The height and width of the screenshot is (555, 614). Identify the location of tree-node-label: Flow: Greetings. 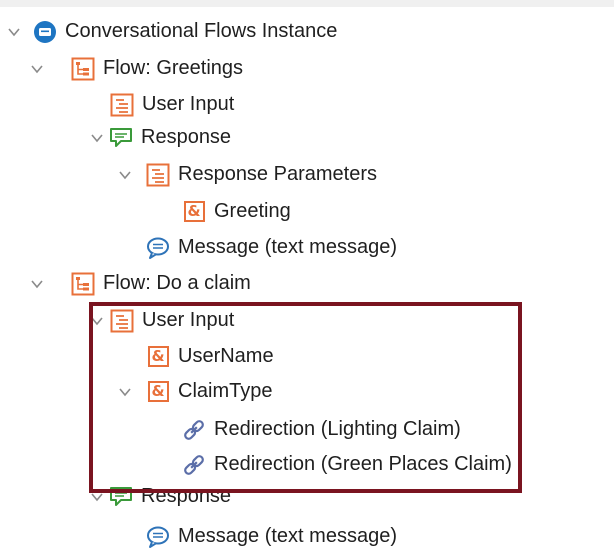
(173, 68).